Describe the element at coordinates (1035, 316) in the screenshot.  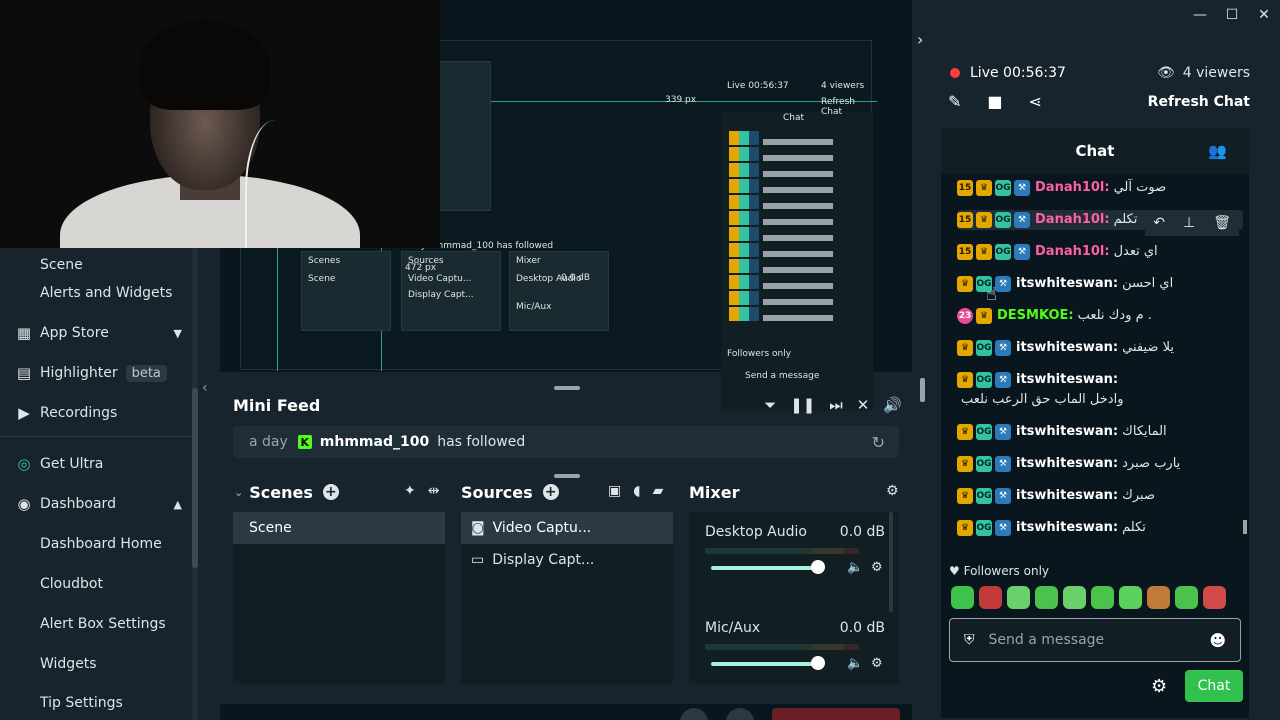
I see `chat-username: DESMKOE:` at that location.